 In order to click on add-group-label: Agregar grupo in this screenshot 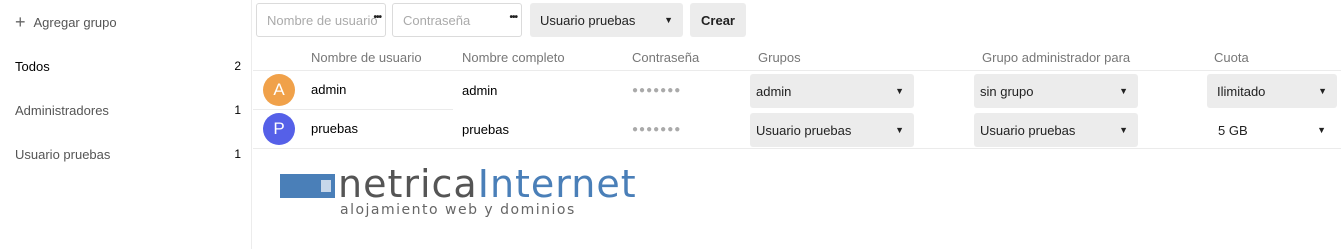, I will do `click(75, 22)`.